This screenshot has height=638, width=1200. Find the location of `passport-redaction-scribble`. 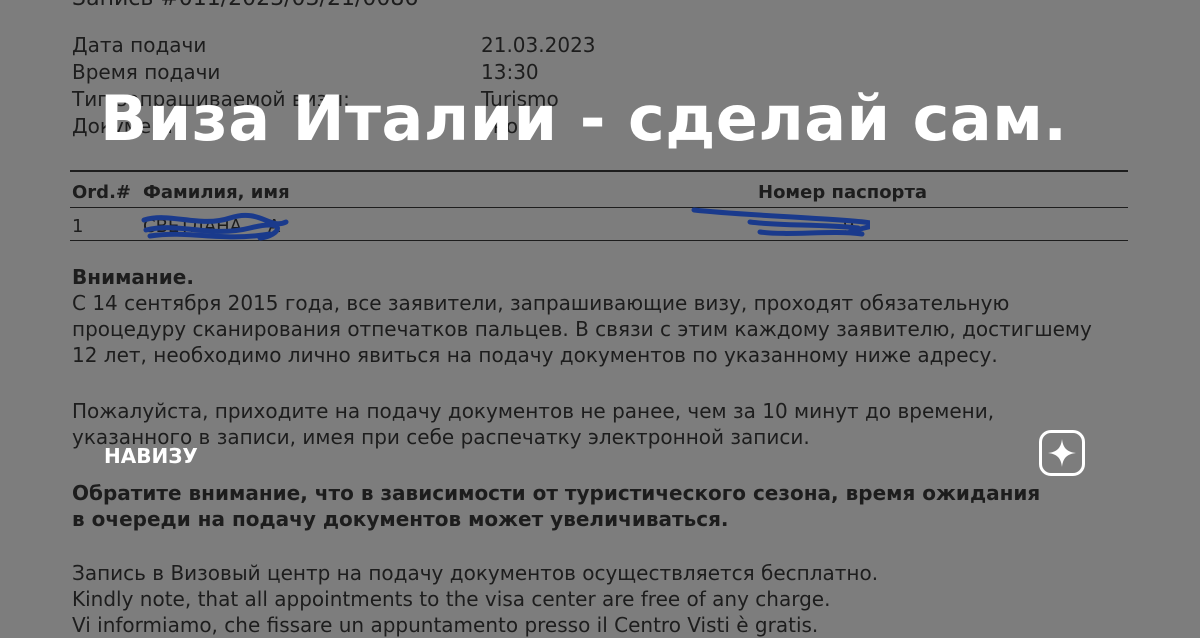

passport-redaction-scribble is located at coordinates (780, 222).